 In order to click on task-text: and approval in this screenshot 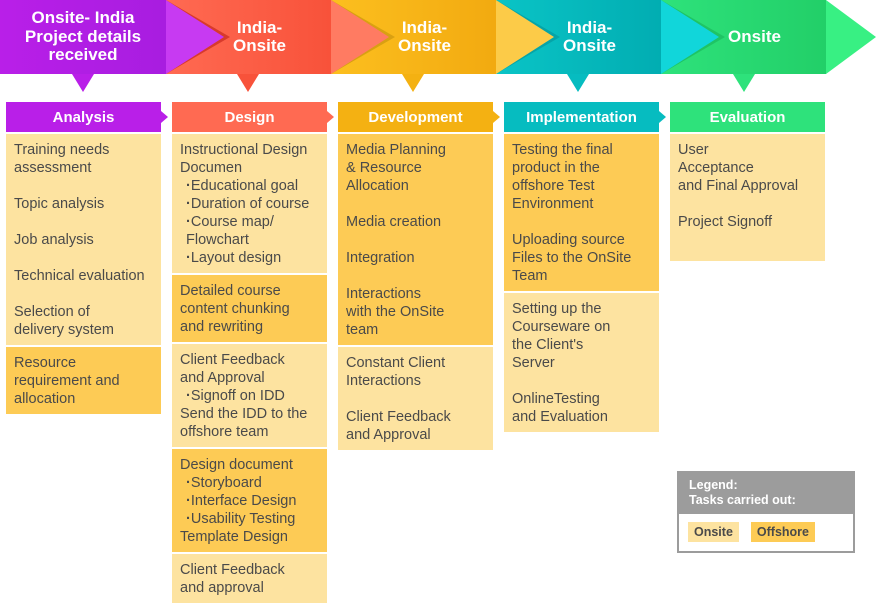, I will do `click(222, 588)`.